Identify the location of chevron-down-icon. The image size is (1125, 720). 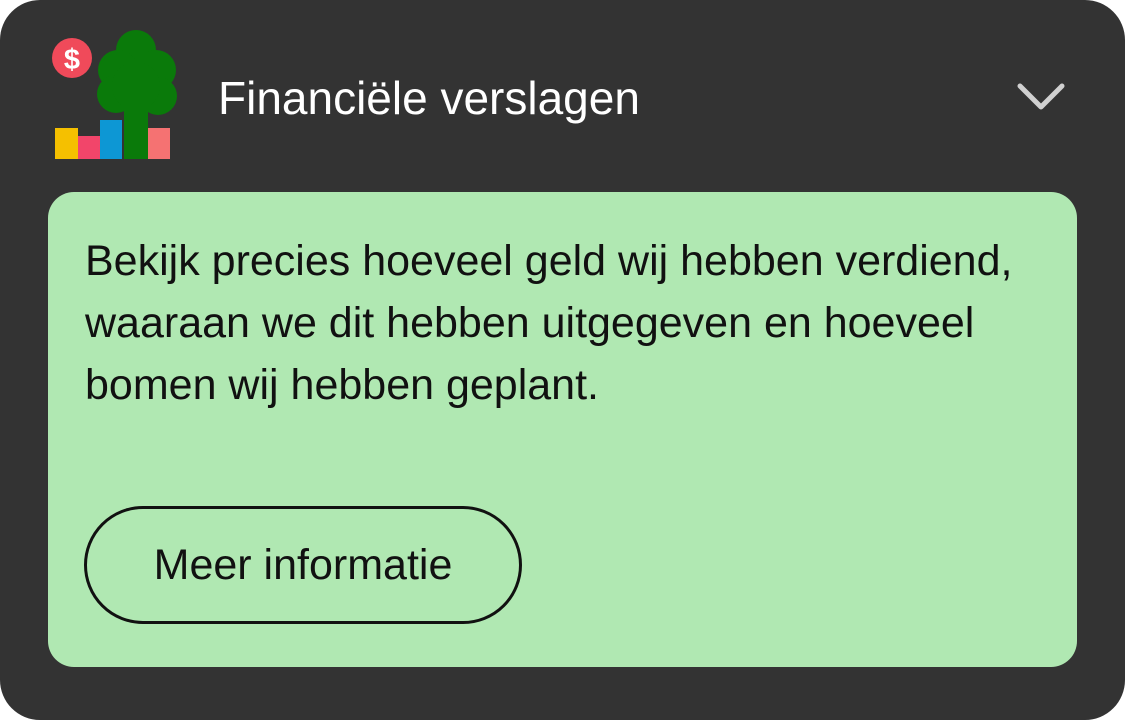
(1041, 97).